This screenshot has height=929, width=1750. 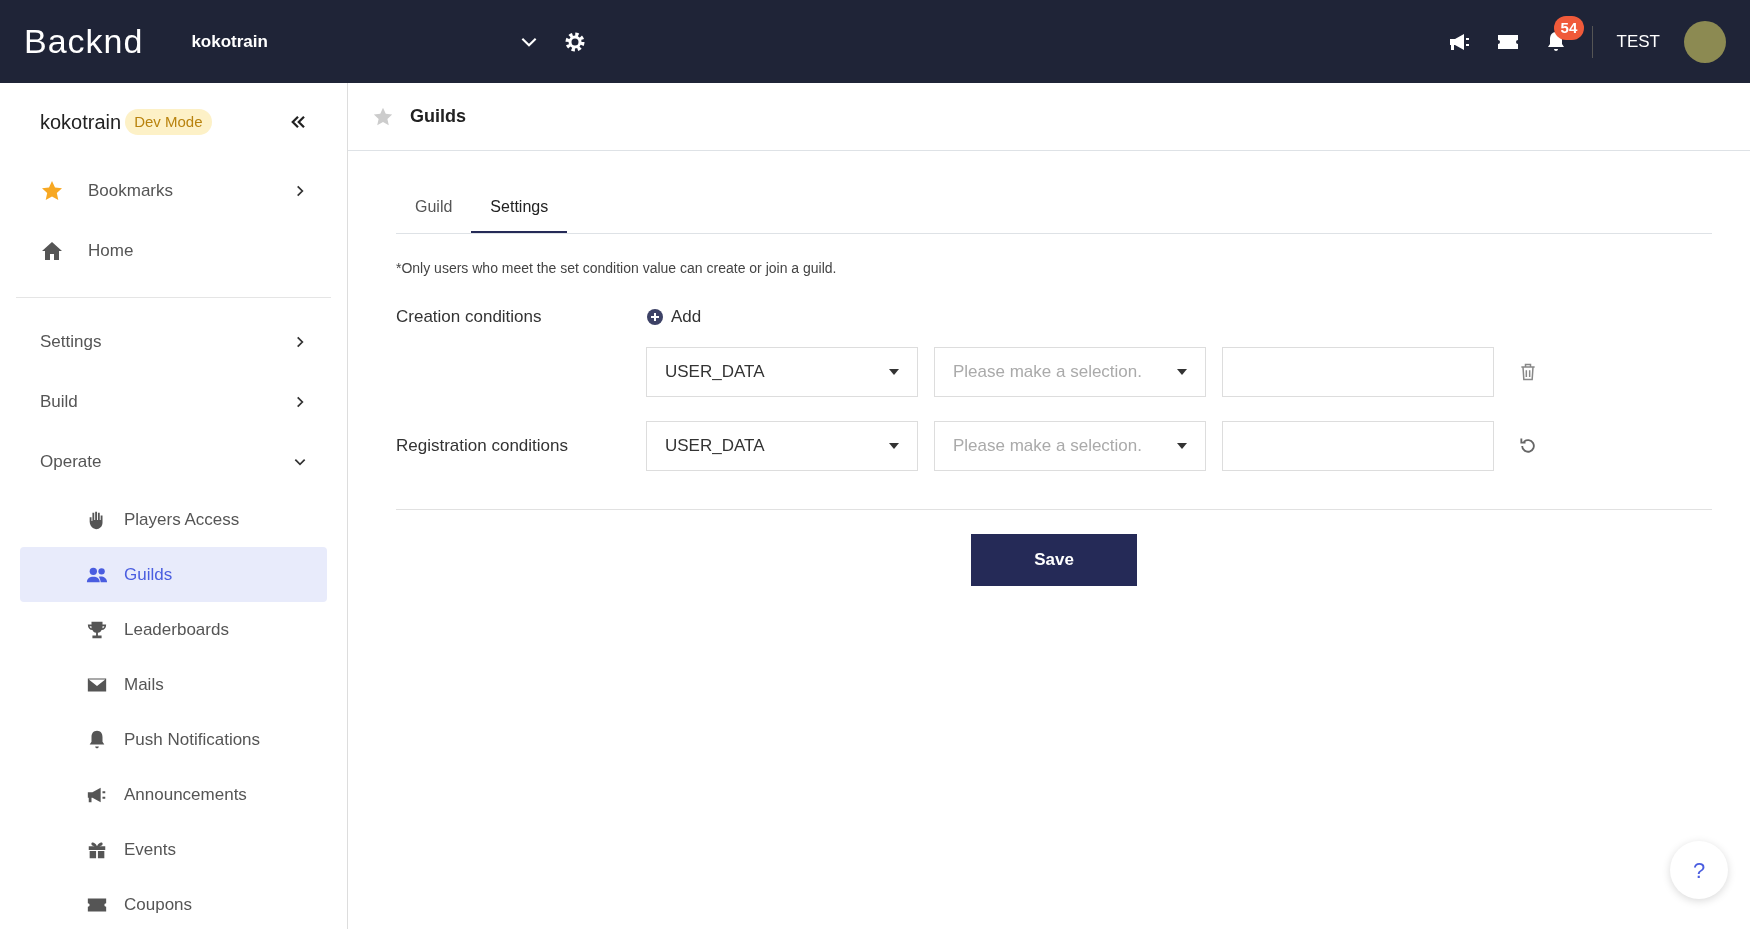 I want to click on condition-label: Registration conditions, so click(x=482, y=445).